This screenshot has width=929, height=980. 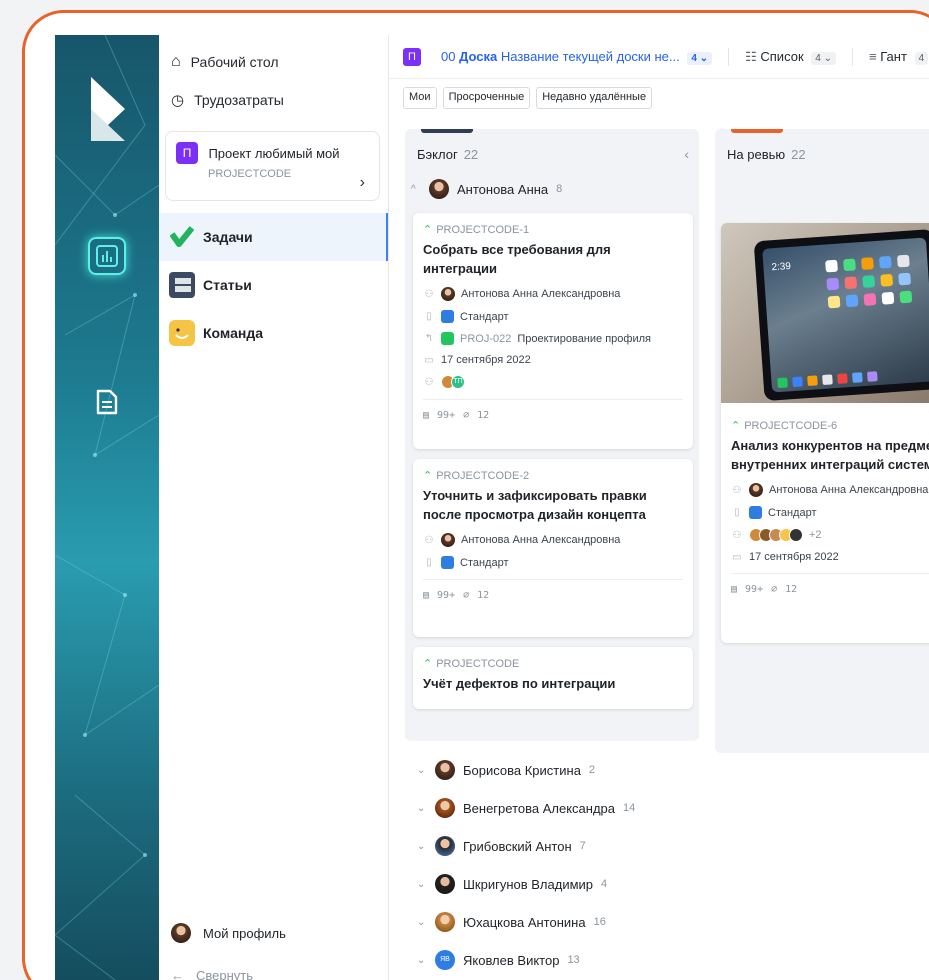 I want to click on group-header: ^ Антонова Анна 8, so click(x=483, y=189).